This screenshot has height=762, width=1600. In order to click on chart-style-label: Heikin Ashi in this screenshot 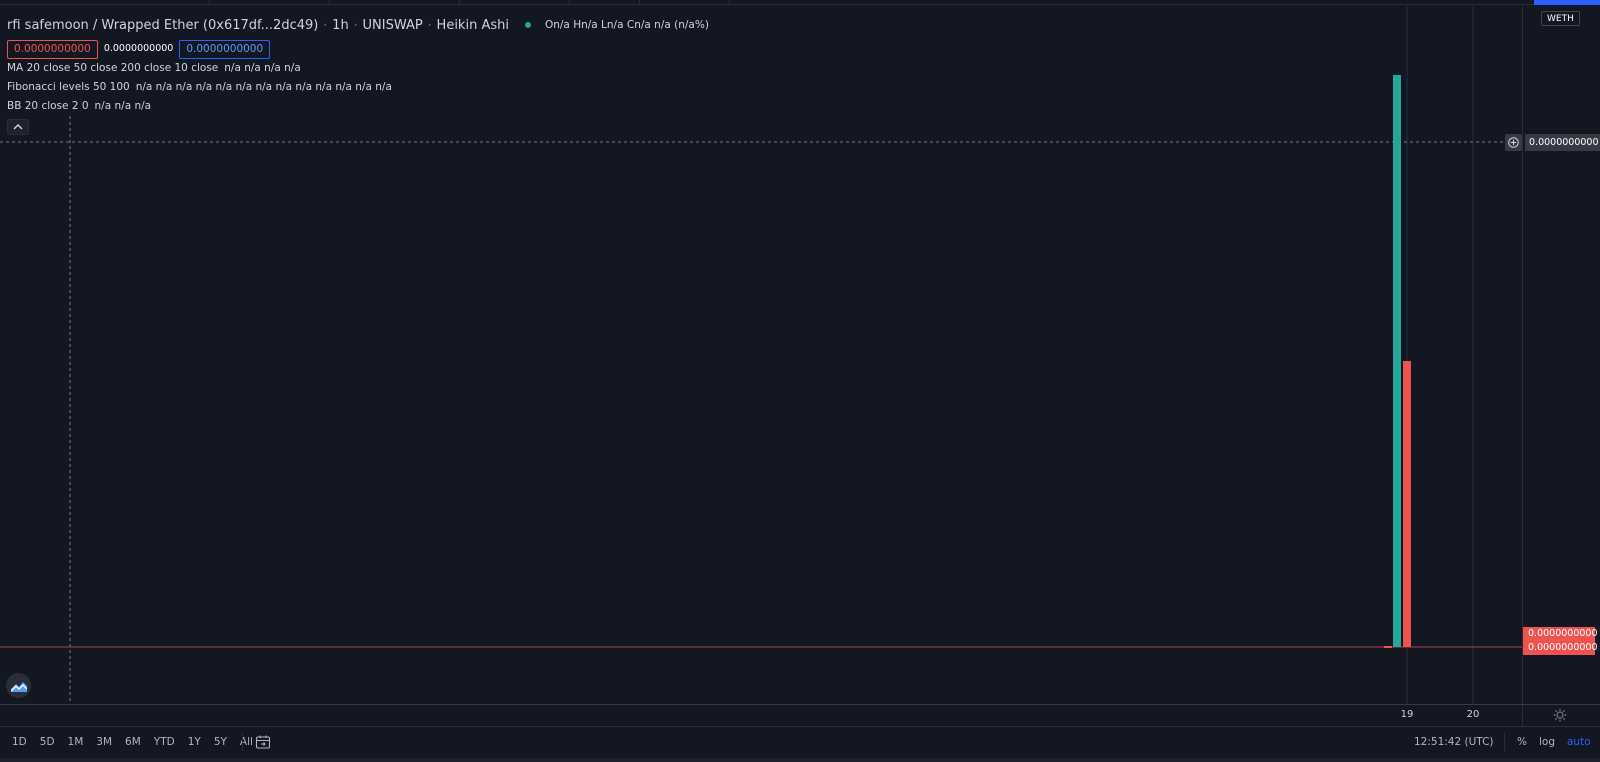, I will do `click(472, 25)`.